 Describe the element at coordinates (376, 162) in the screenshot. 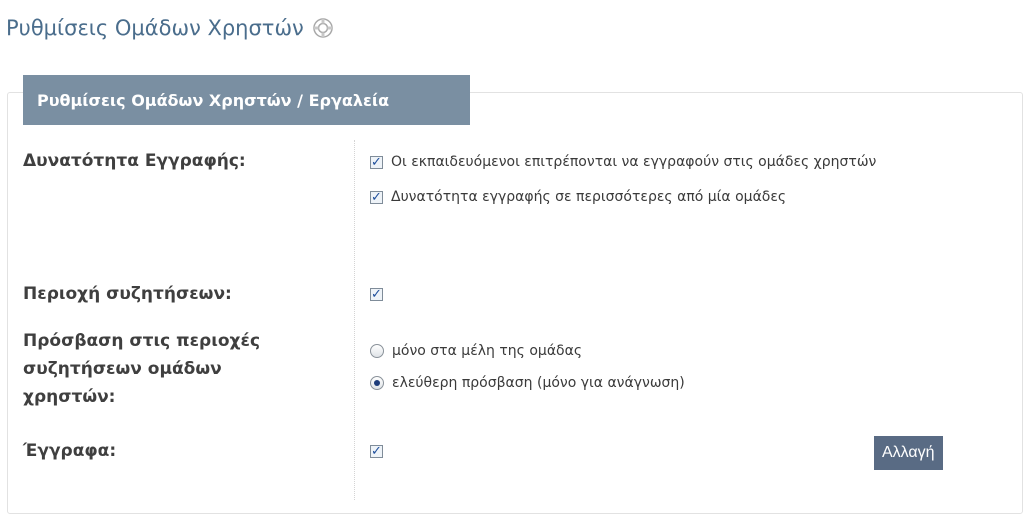

I see `registration-option-1-checkbox: ✓` at that location.